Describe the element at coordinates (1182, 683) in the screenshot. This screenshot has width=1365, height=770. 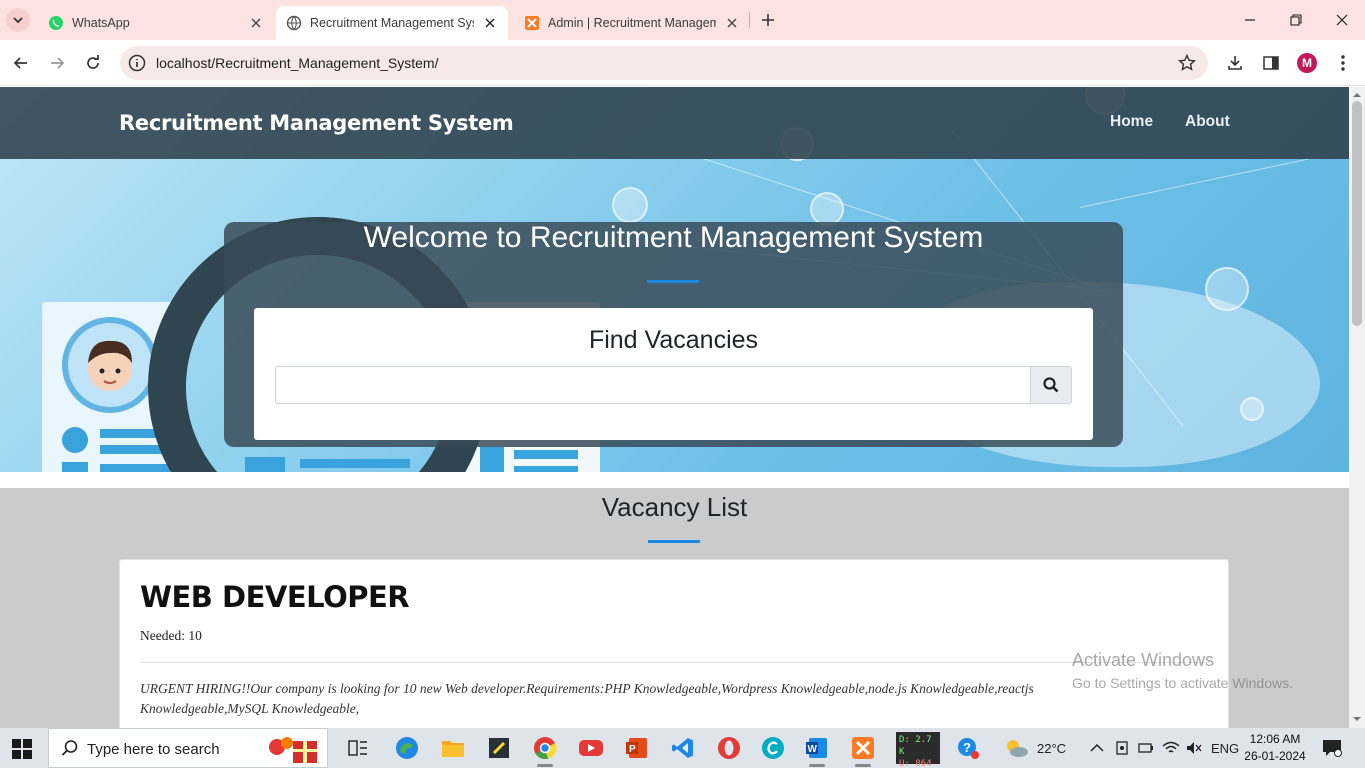
I see `watermark-subtitle: Go to Settings to activate Windows.` at that location.